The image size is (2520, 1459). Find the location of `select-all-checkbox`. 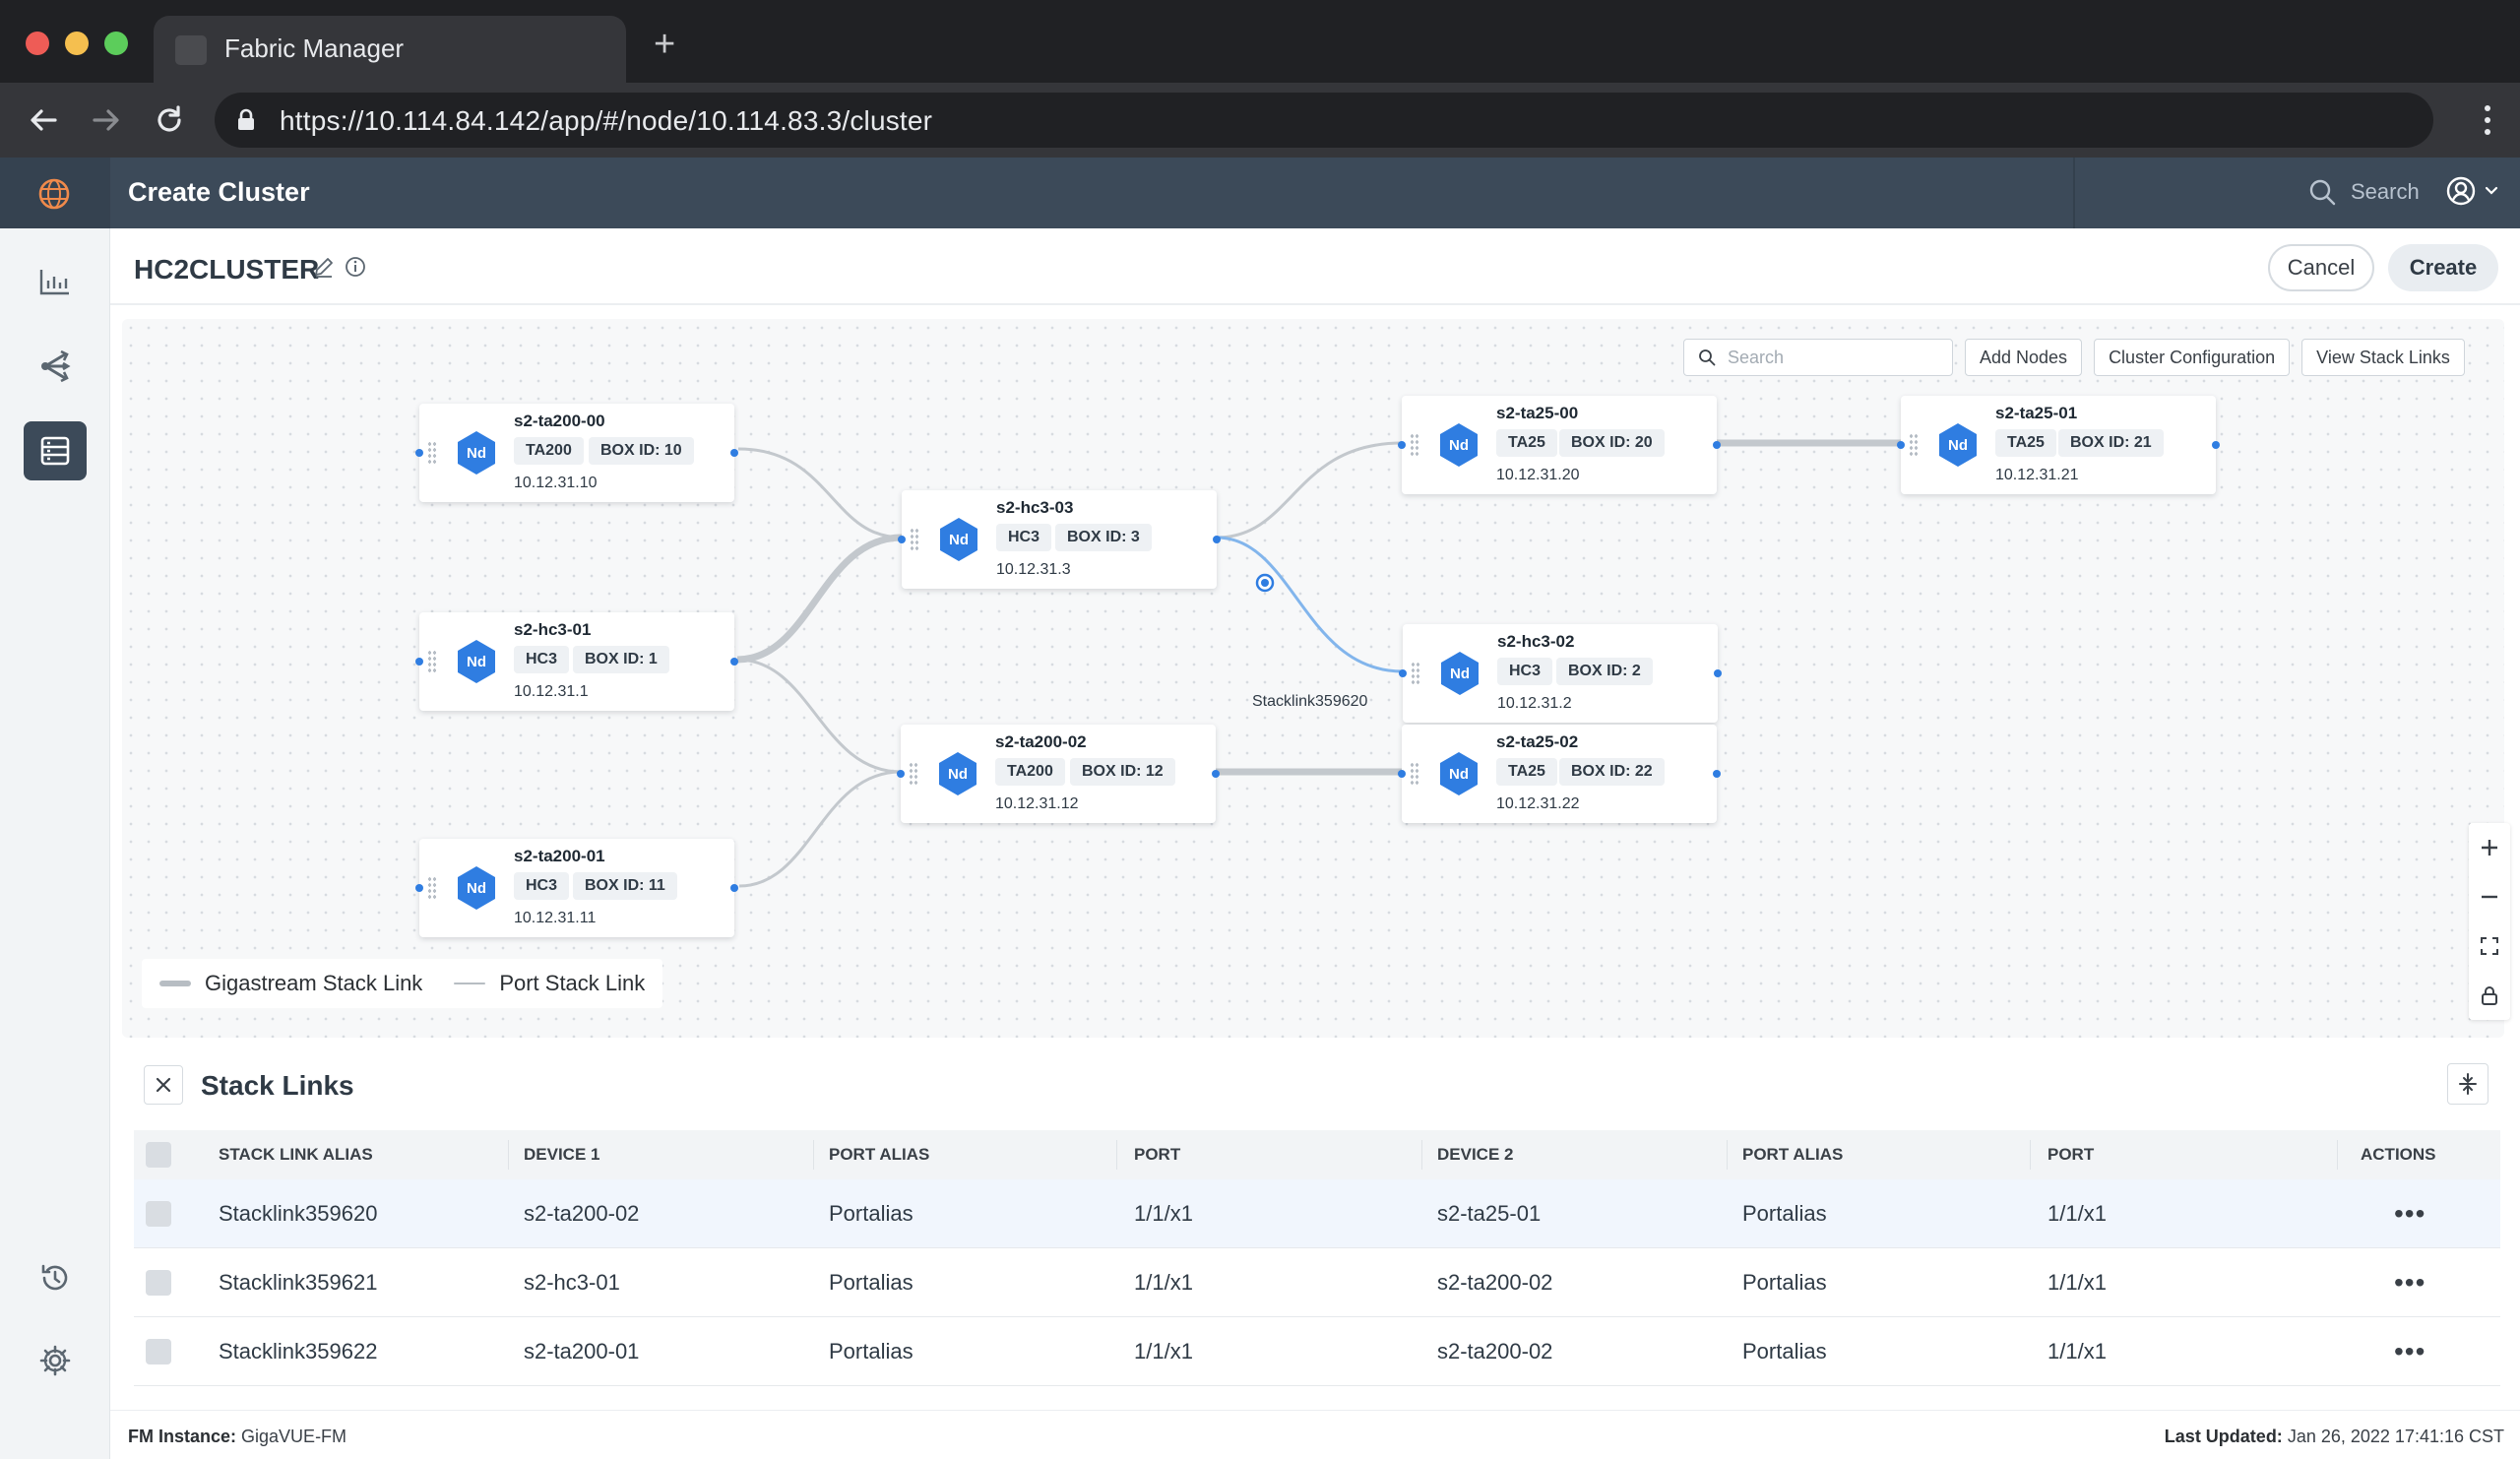

select-all-checkbox is located at coordinates (158, 1155).